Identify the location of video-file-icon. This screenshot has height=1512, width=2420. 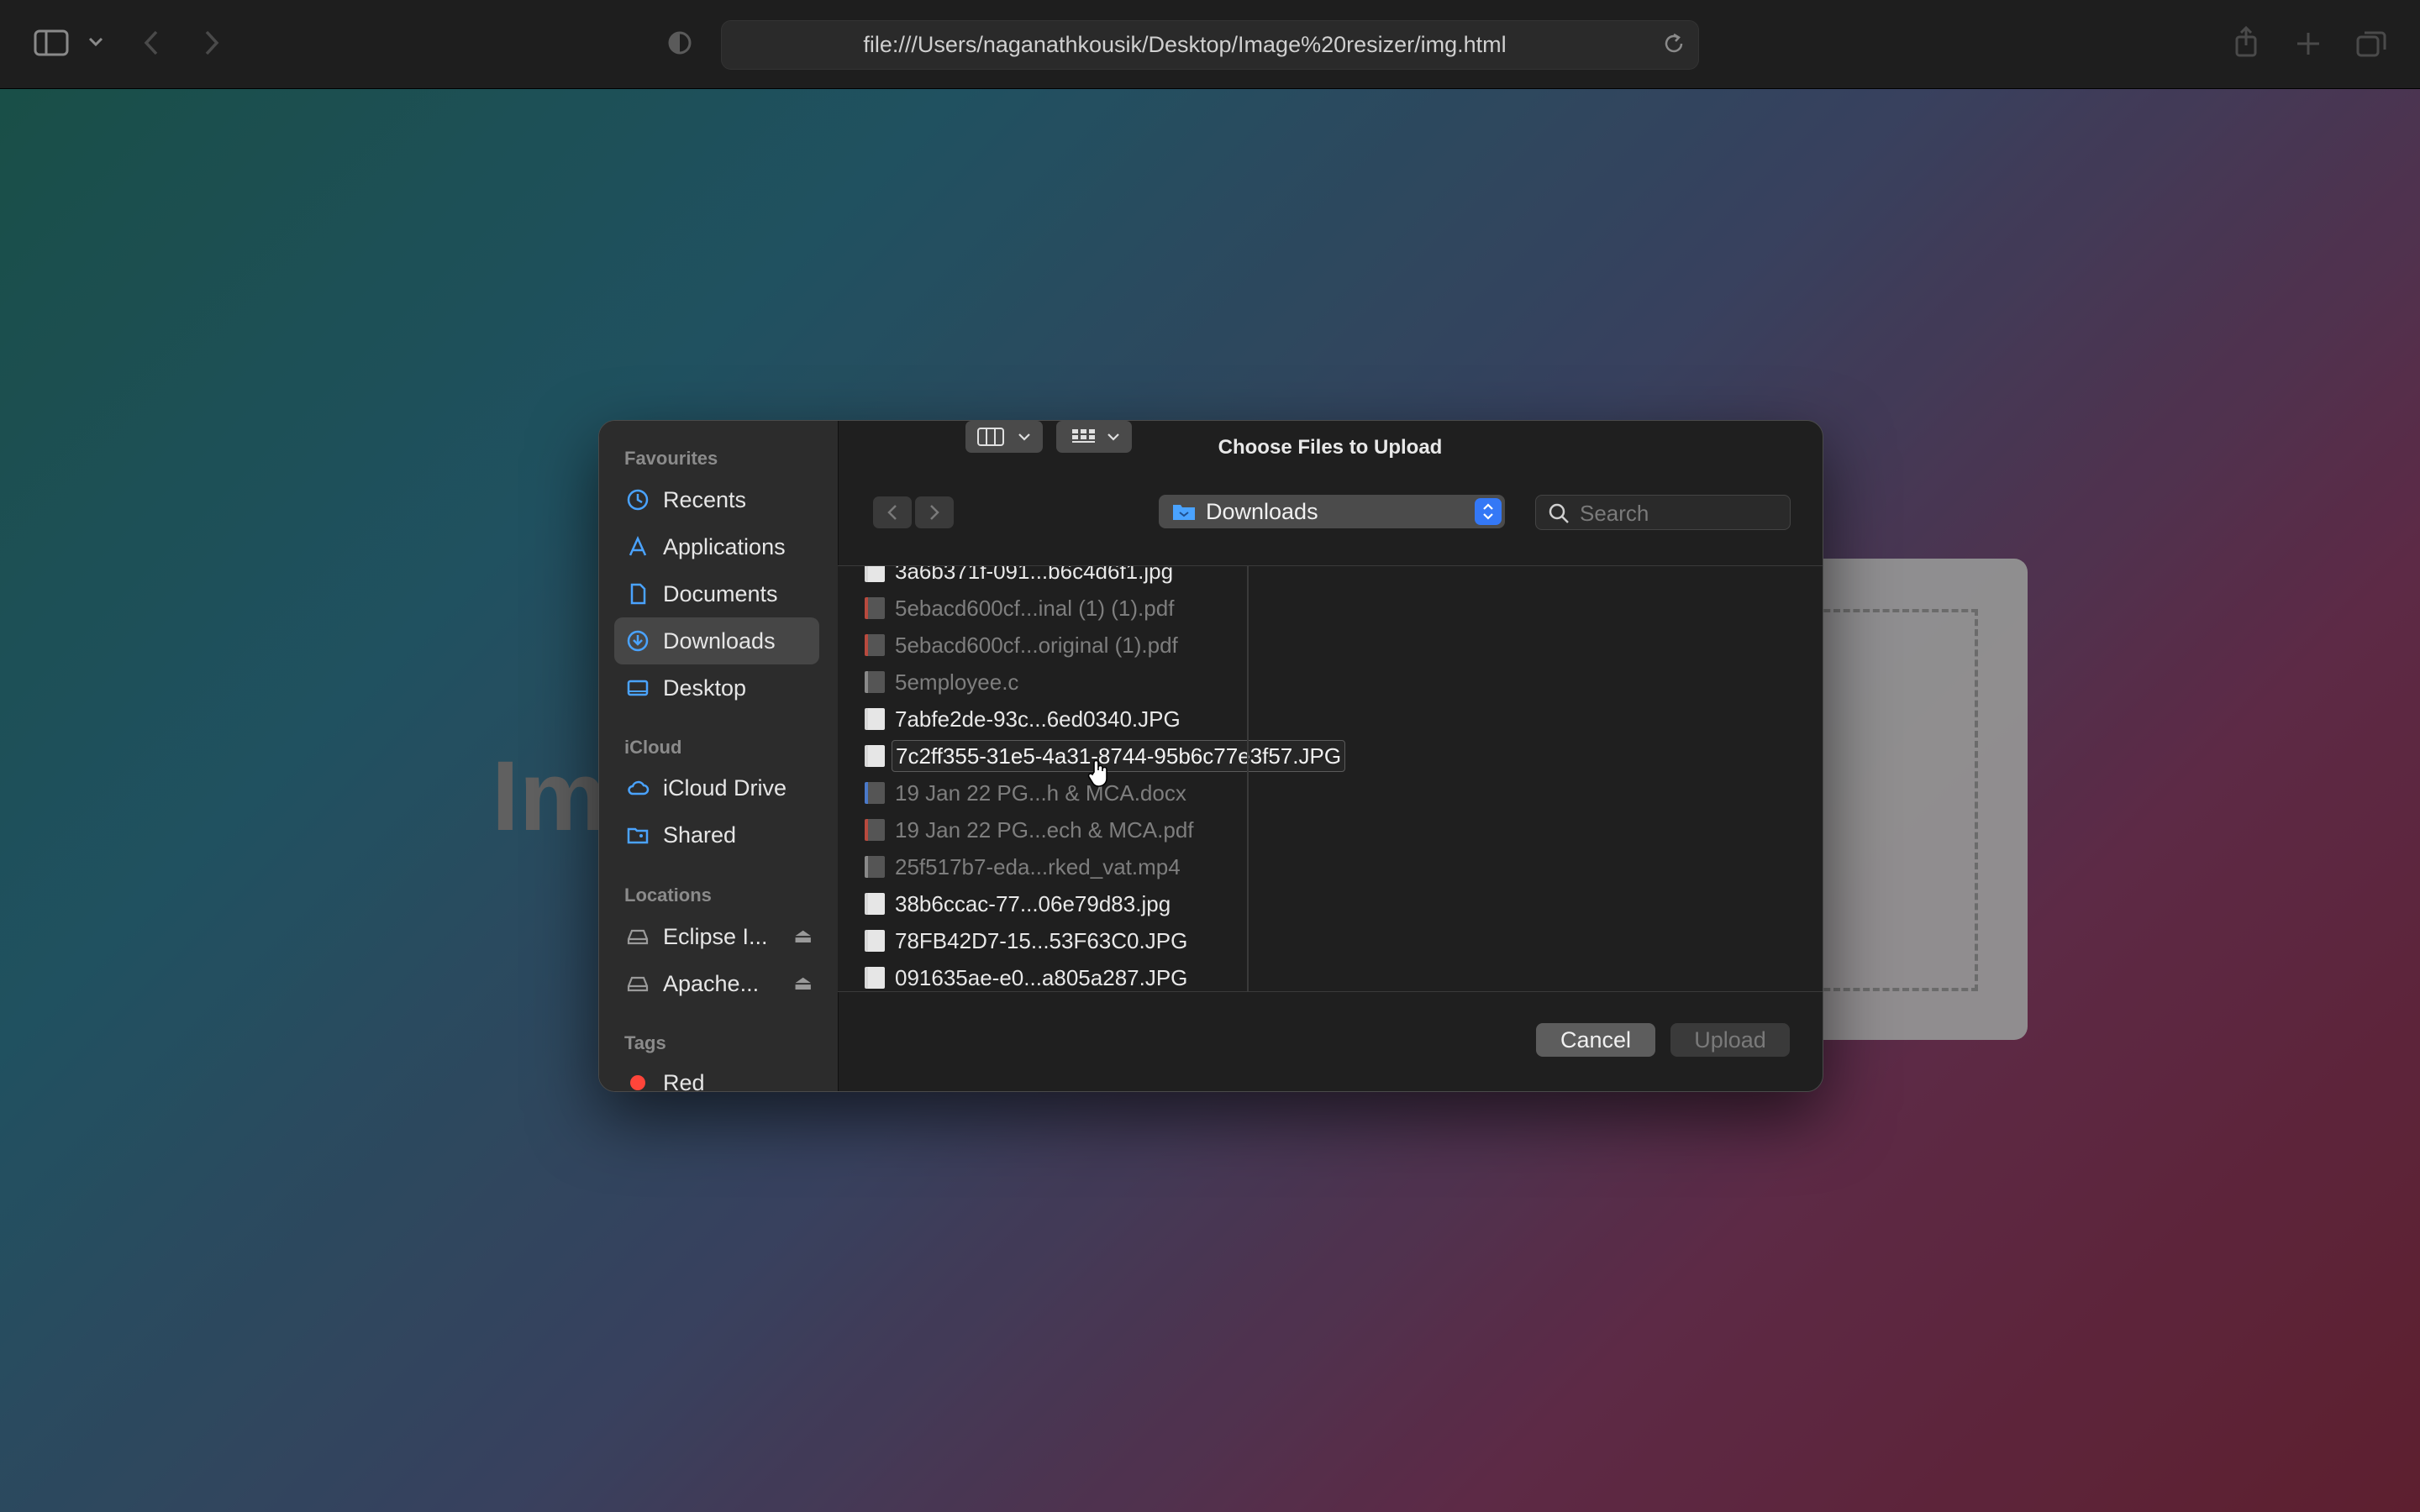
(875, 867).